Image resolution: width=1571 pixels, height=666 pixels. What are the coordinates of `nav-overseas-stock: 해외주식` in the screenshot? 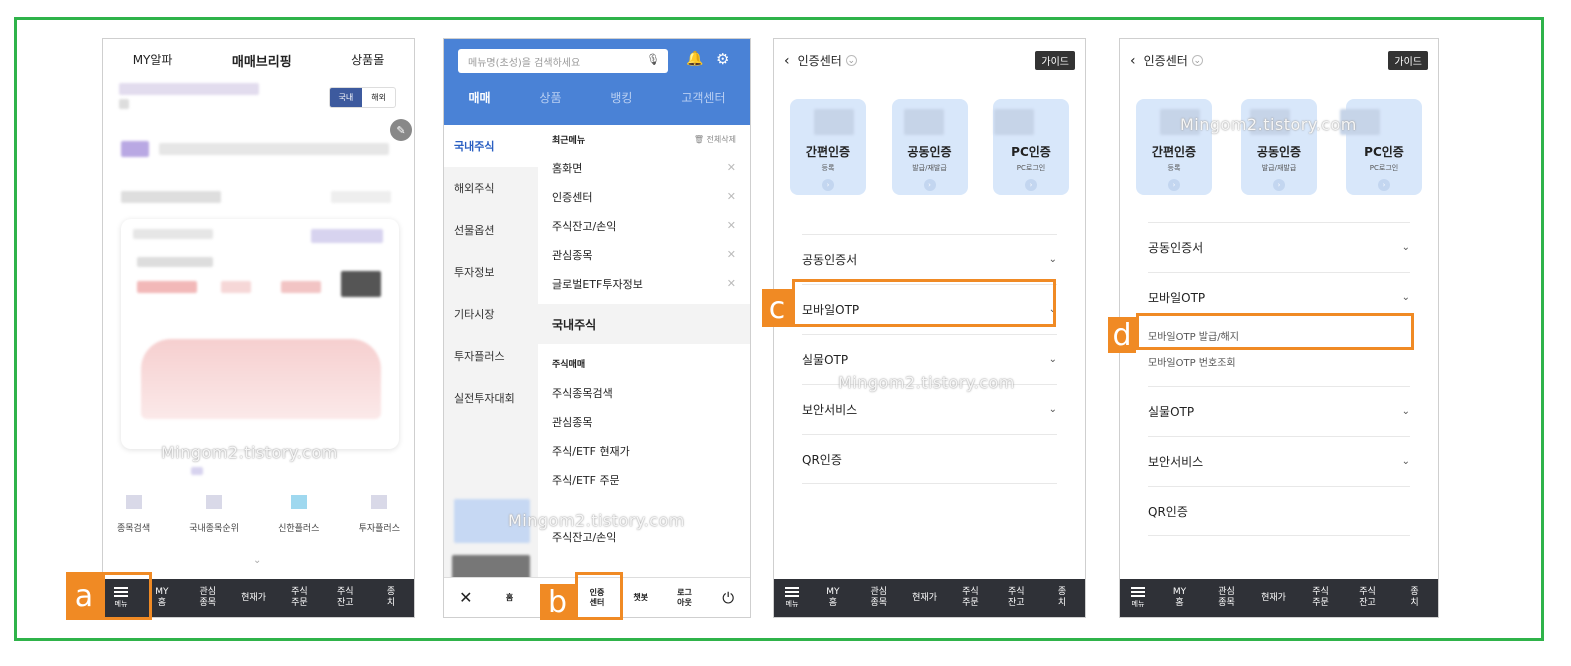 It's located at (491, 188).